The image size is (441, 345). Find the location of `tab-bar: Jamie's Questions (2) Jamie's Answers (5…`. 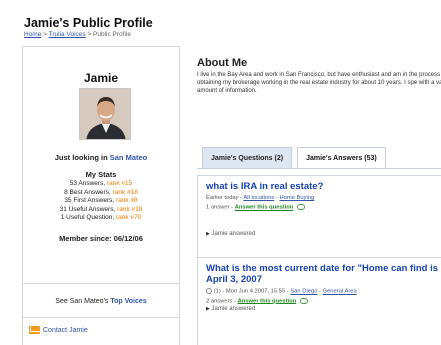

tab-bar: Jamie's Questions (2) Jamie's Answers (5… is located at coordinates (294, 158).